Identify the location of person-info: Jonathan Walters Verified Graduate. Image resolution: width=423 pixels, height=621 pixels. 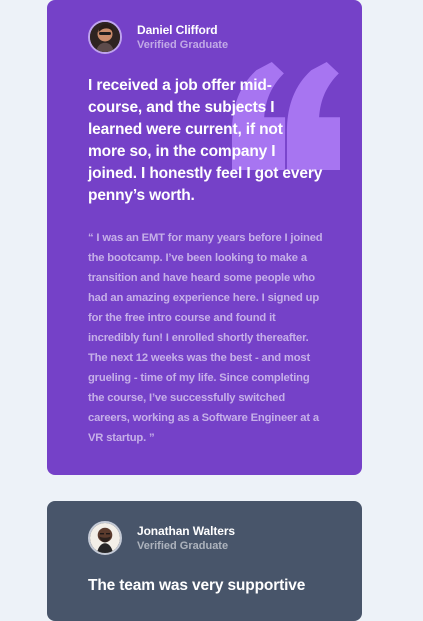
(186, 539).